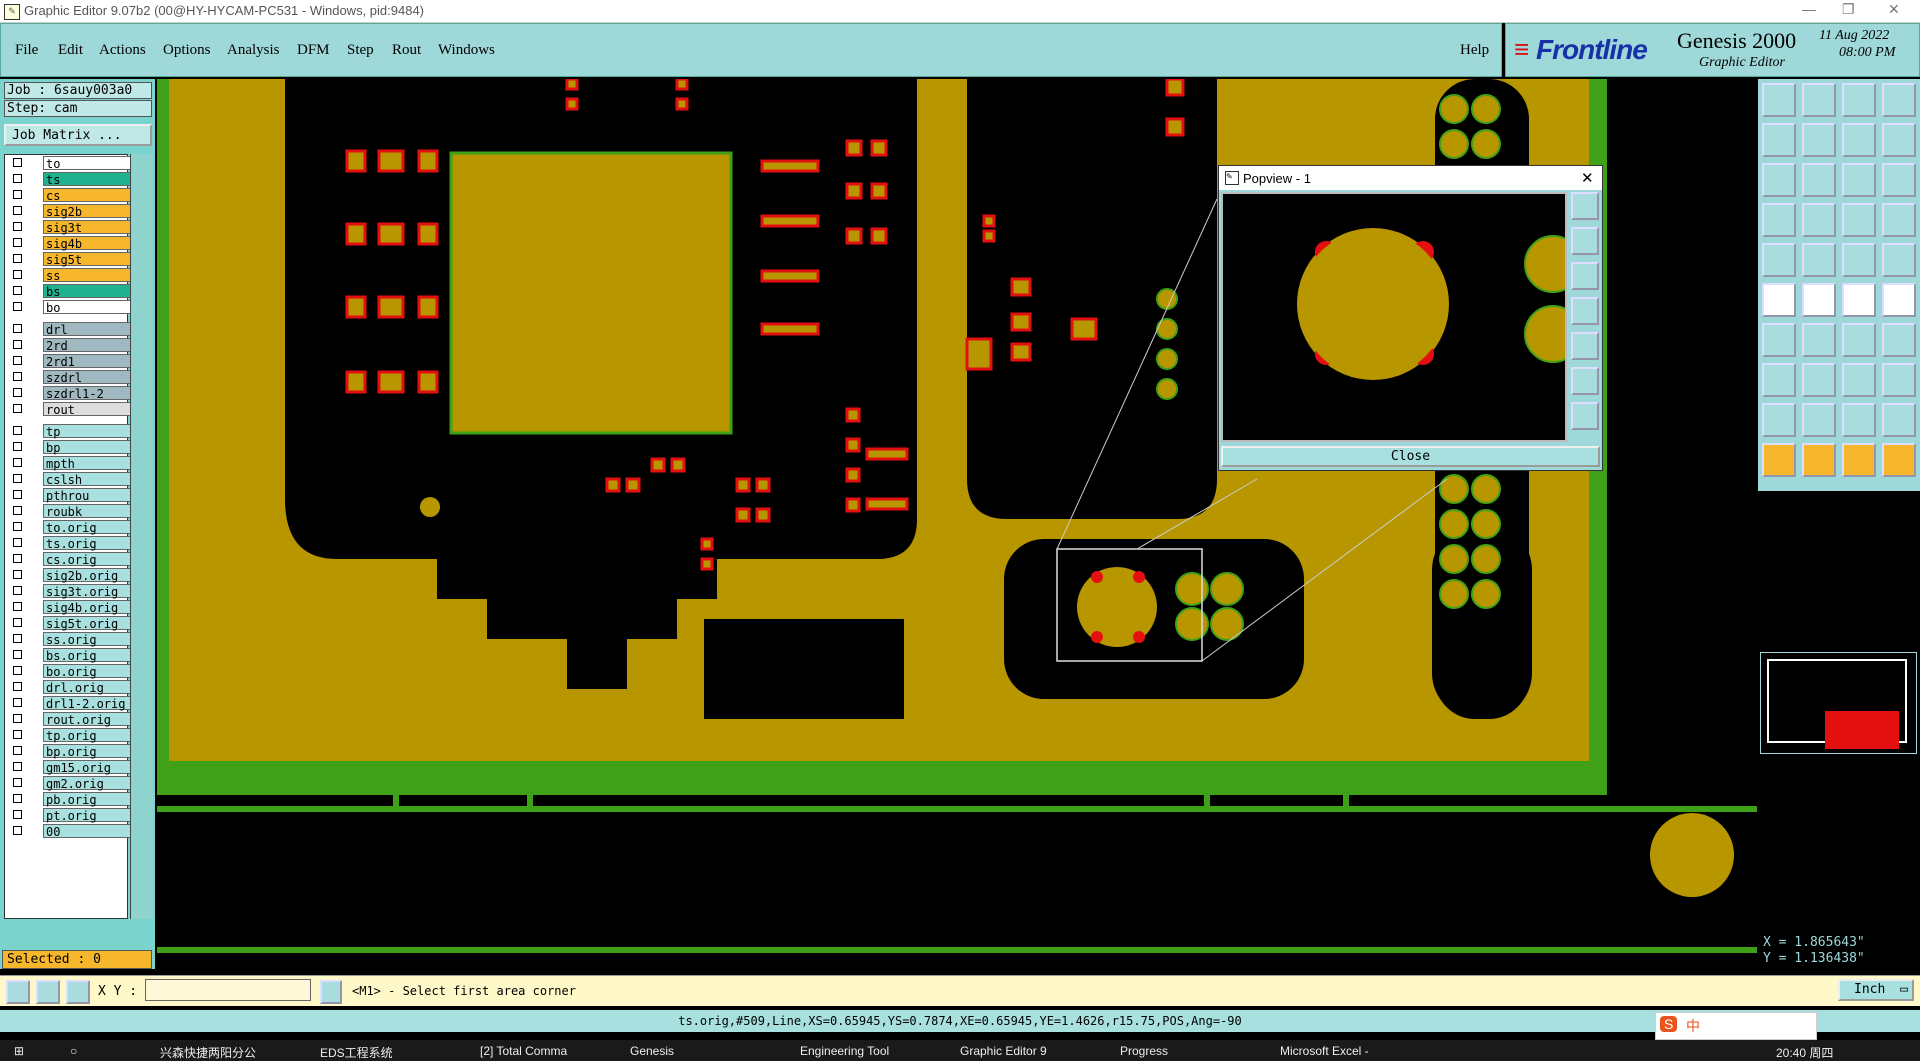  I want to click on layer-name: mpth, so click(88, 463).